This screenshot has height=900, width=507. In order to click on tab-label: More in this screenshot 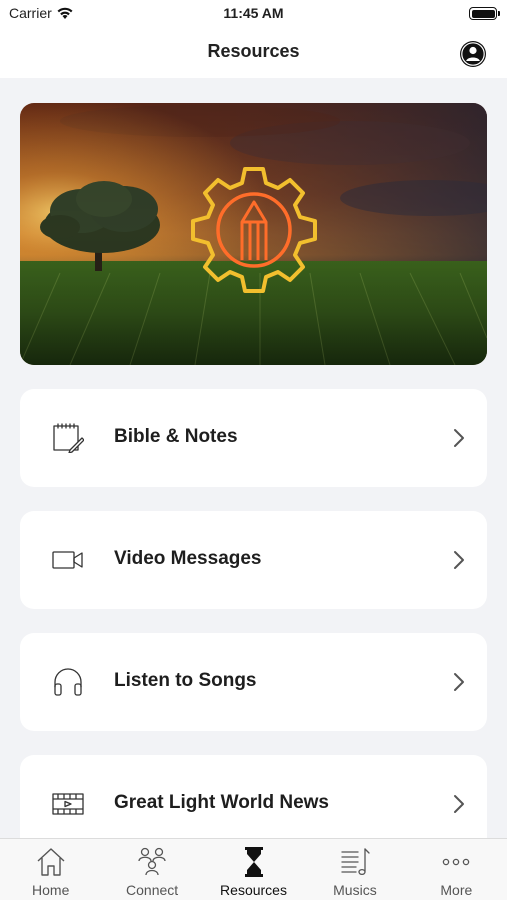, I will do `click(456, 890)`.